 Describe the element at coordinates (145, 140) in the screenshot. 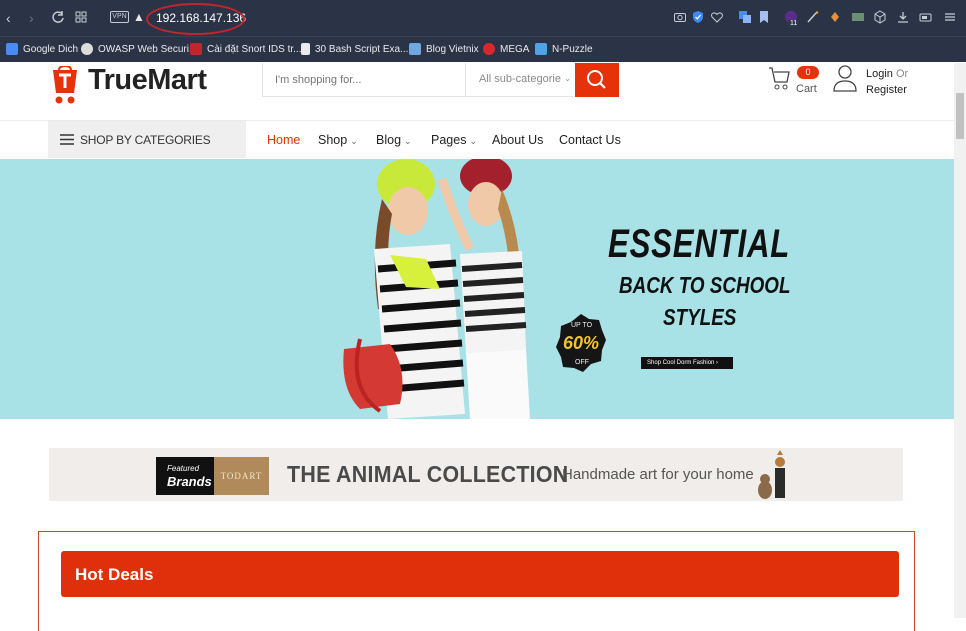

I see `categories-label: SHOP BY CATEGORIES` at that location.